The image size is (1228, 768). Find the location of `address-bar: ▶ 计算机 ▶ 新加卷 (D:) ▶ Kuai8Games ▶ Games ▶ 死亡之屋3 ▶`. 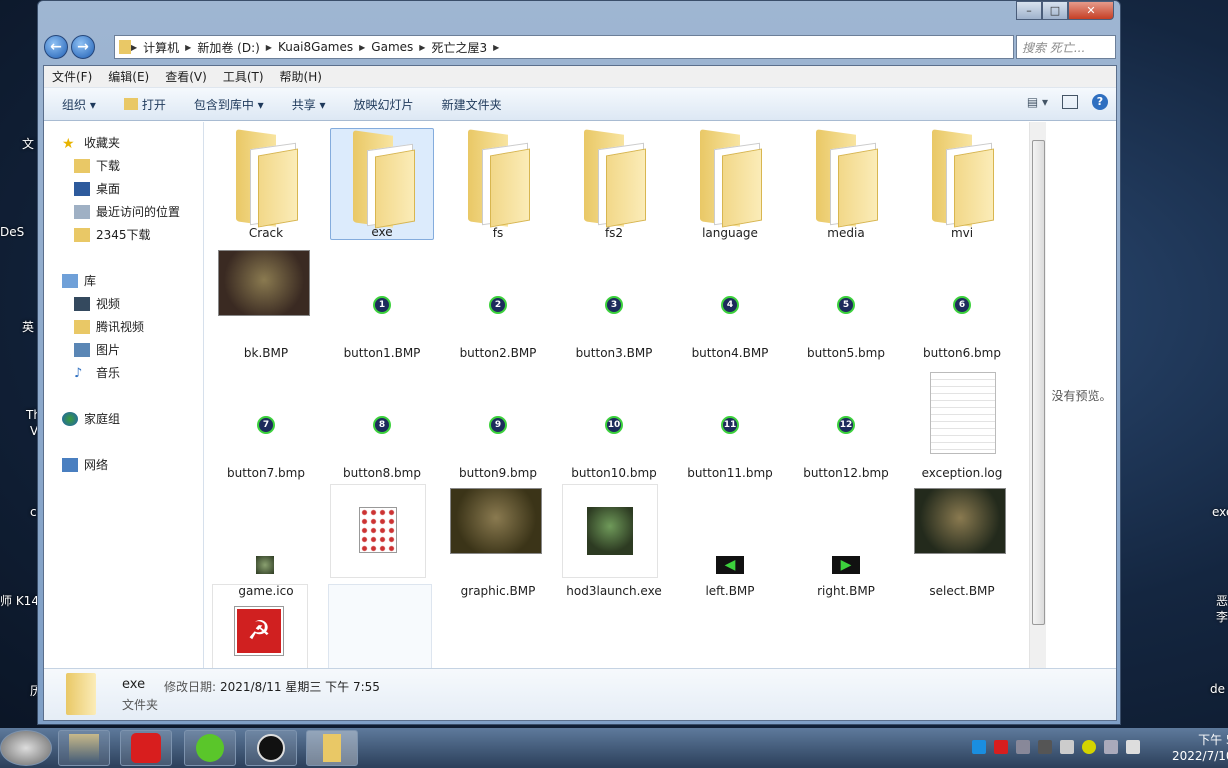

address-bar: ▶ 计算机 ▶ 新加卷 (D:) ▶ Kuai8Games ▶ Games ▶ 死亡之屋3 ▶ is located at coordinates (564, 47).